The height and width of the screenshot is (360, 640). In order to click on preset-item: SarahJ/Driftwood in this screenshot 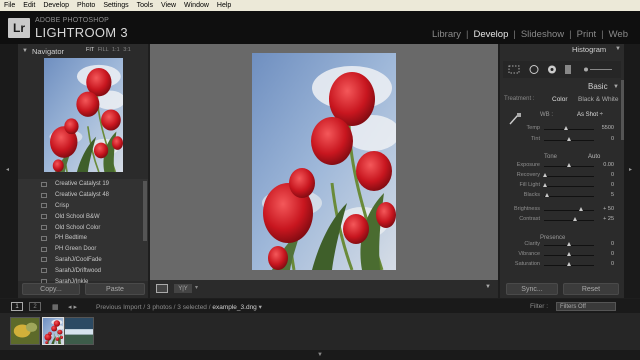, I will do `click(83, 270)`.